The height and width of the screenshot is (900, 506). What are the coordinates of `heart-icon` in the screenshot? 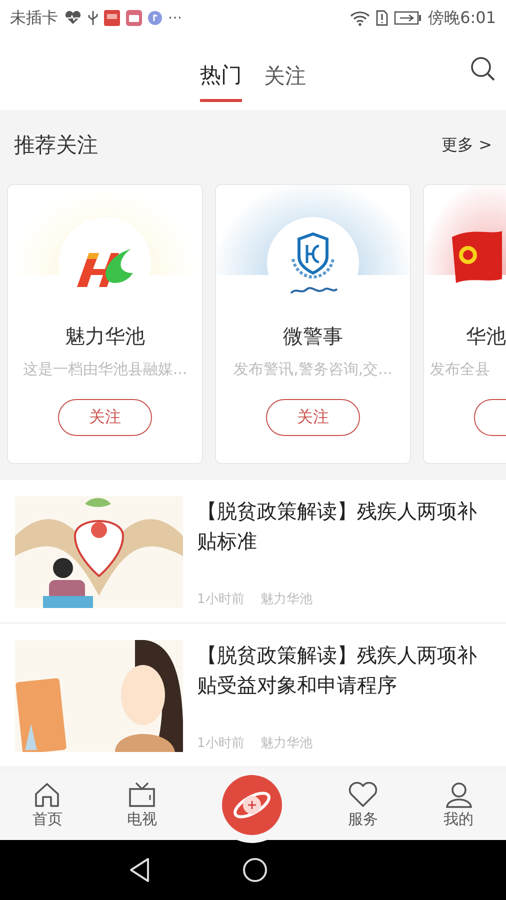 It's located at (362, 795).